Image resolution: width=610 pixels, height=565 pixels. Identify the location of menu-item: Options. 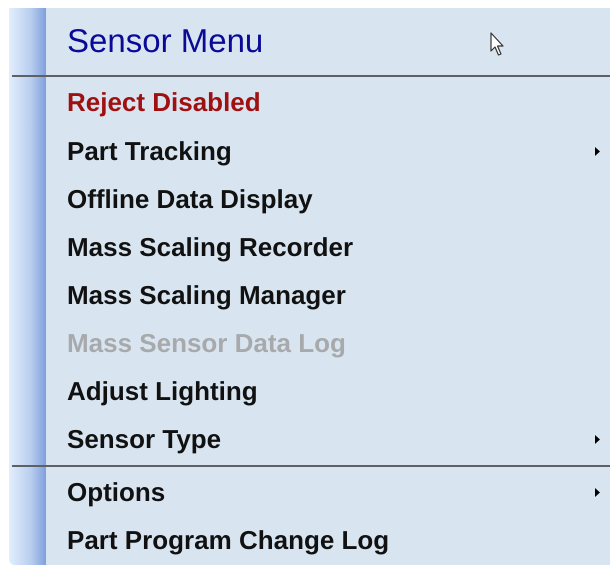
(328, 492).